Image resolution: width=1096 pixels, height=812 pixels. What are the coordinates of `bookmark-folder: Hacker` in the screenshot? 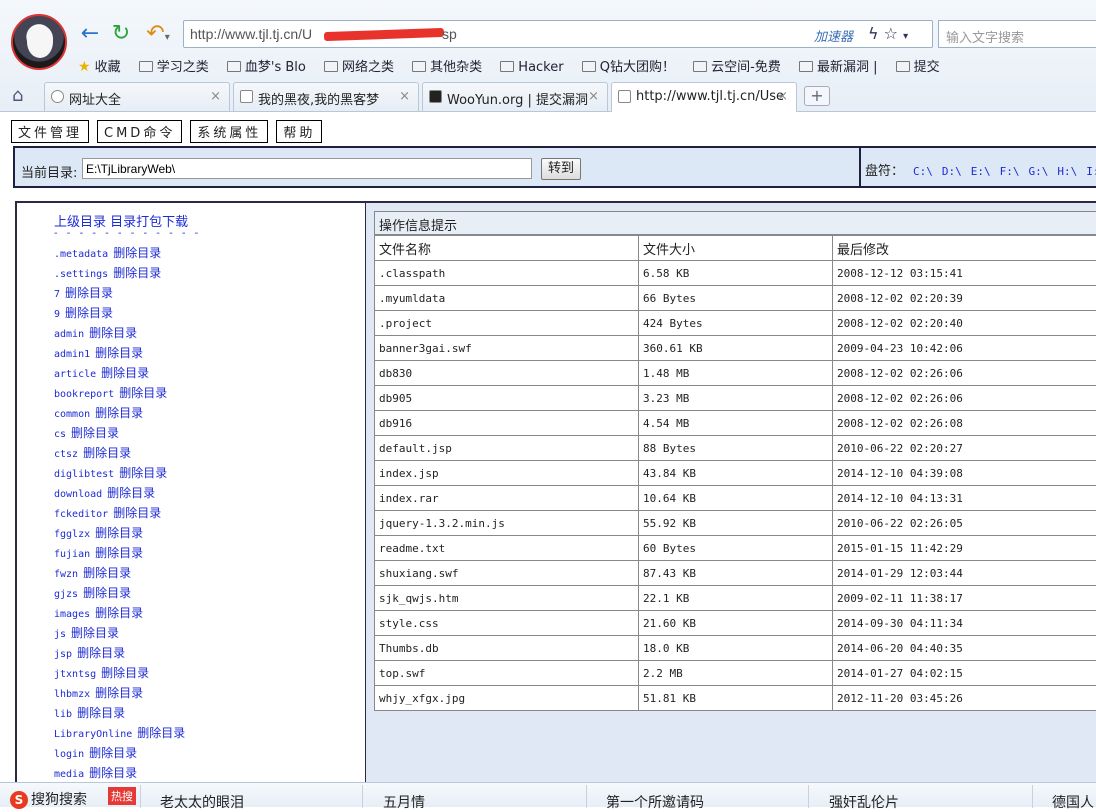 It's located at (531, 67).